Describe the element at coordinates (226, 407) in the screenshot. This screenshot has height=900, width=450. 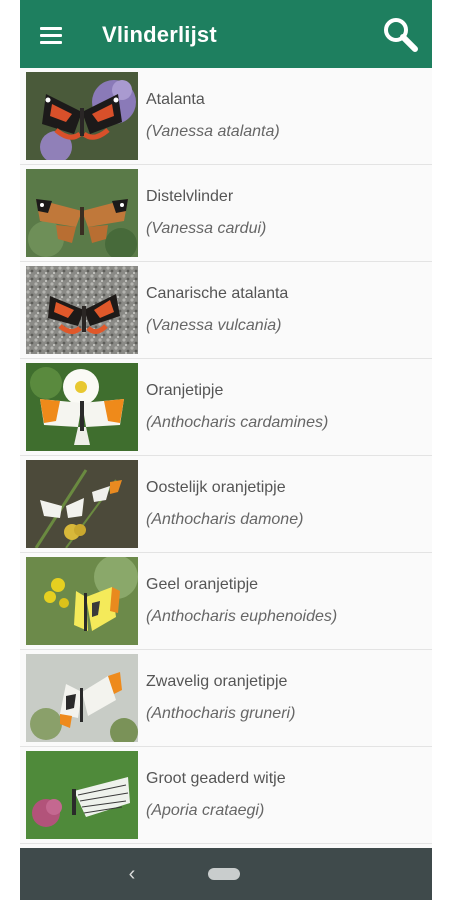
I see `list-item: Oranjetipje (Anthocharis cardamines)` at that location.